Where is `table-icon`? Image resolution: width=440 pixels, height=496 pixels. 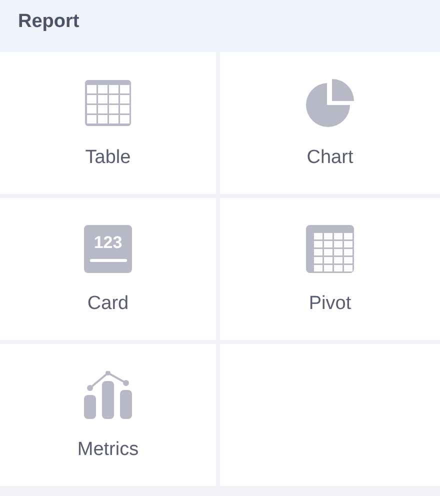
table-icon is located at coordinates (108, 103).